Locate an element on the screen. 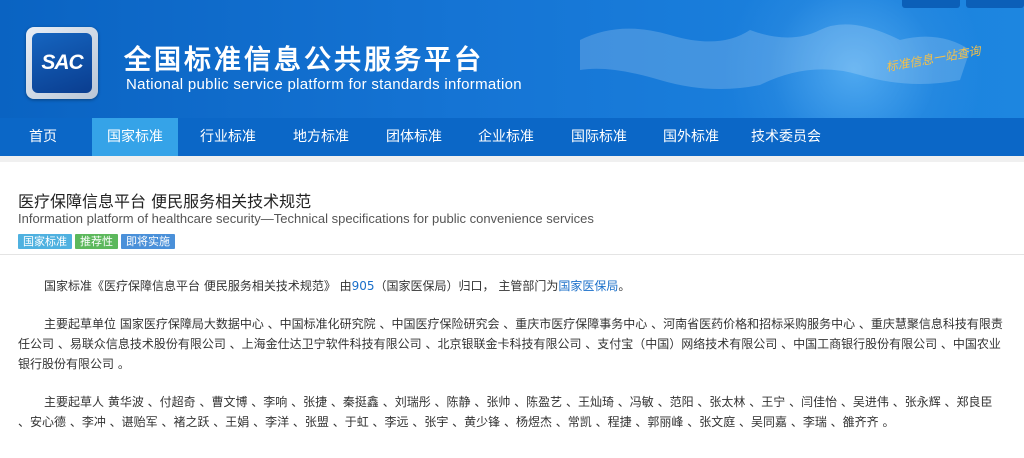 This screenshot has width=1024, height=458. logo-text: SAC is located at coordinates (62, 62).